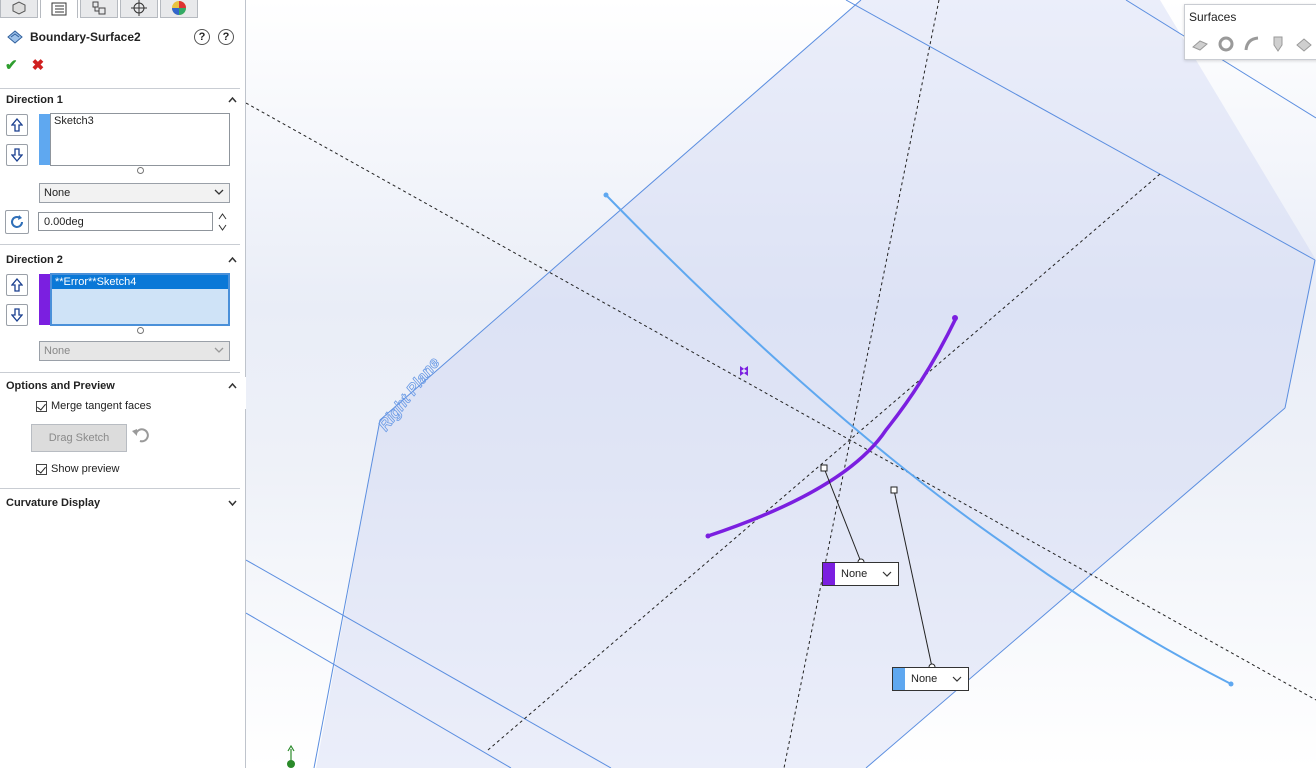 The width and height of the screenshot is (1316, 768). Describe the element at coordinates (140, 139) in the screenshot. I see `direction1-curve-list: Sketch3` at that location.